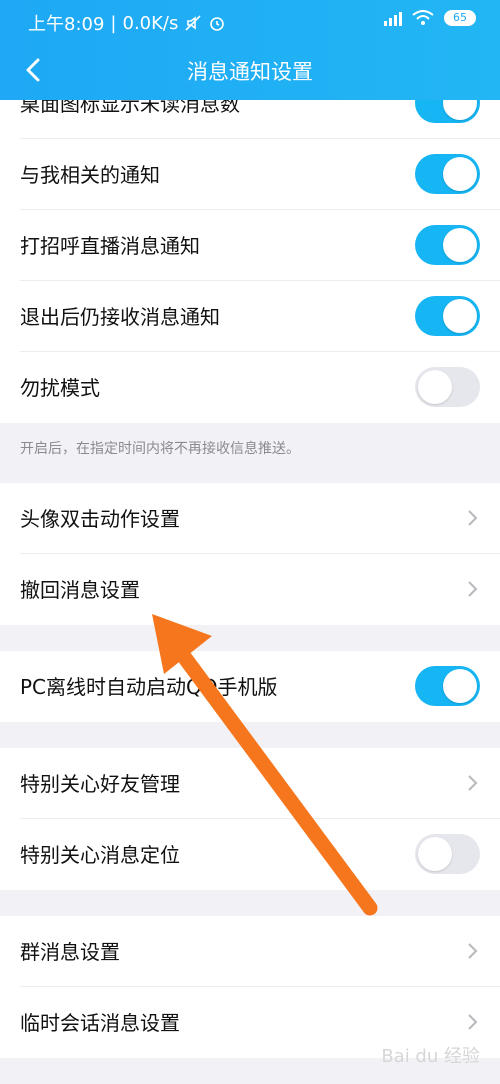 The height and width of the screenshot is (1084, 500). Describe the element at coordinates (60, 388) in the screenshot. I see `setting-label: 勿扰模式` at that location.